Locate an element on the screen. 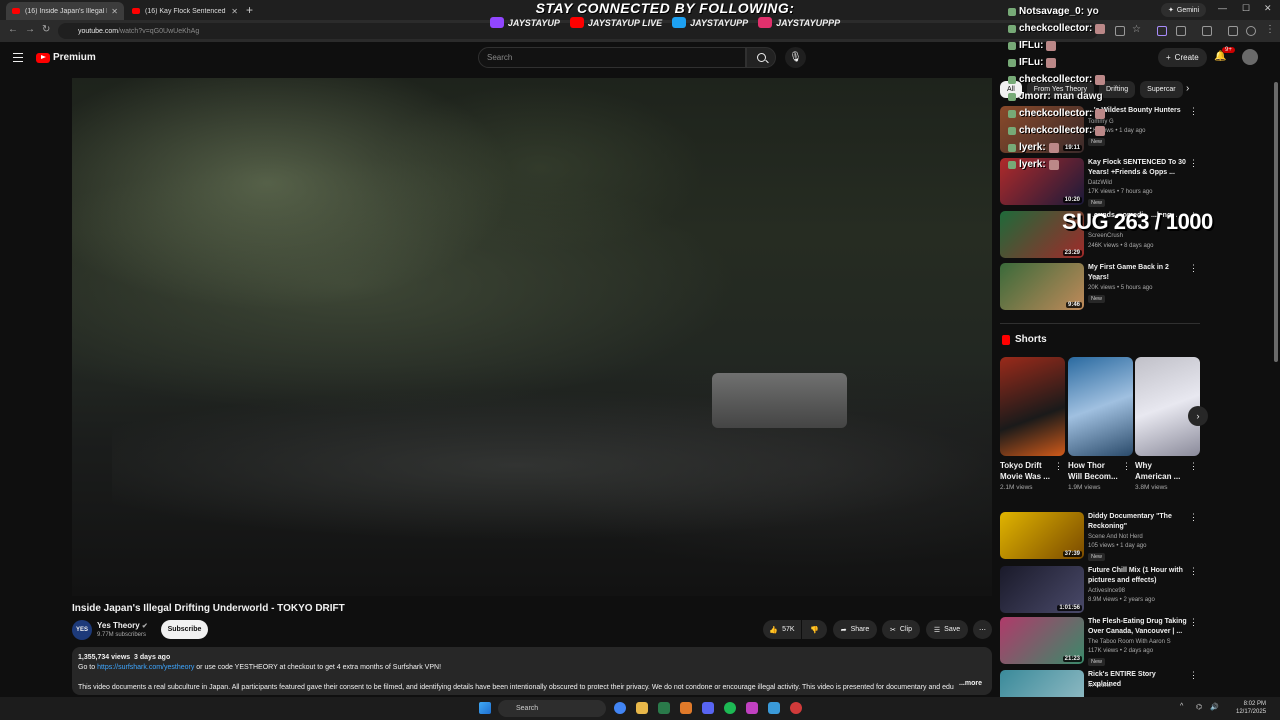 This screenshot has height=720, width=1280. save-button: ☰ Save is located at coordinates (947, 629).